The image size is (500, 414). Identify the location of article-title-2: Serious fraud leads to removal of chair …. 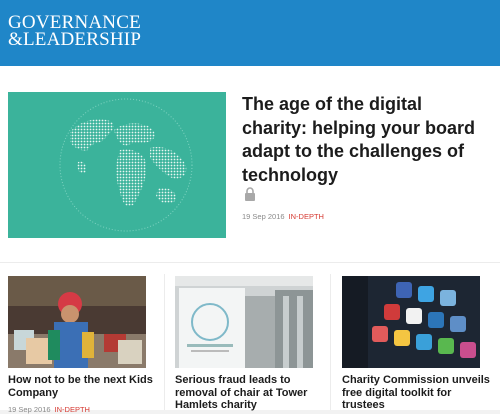
(250, 393).